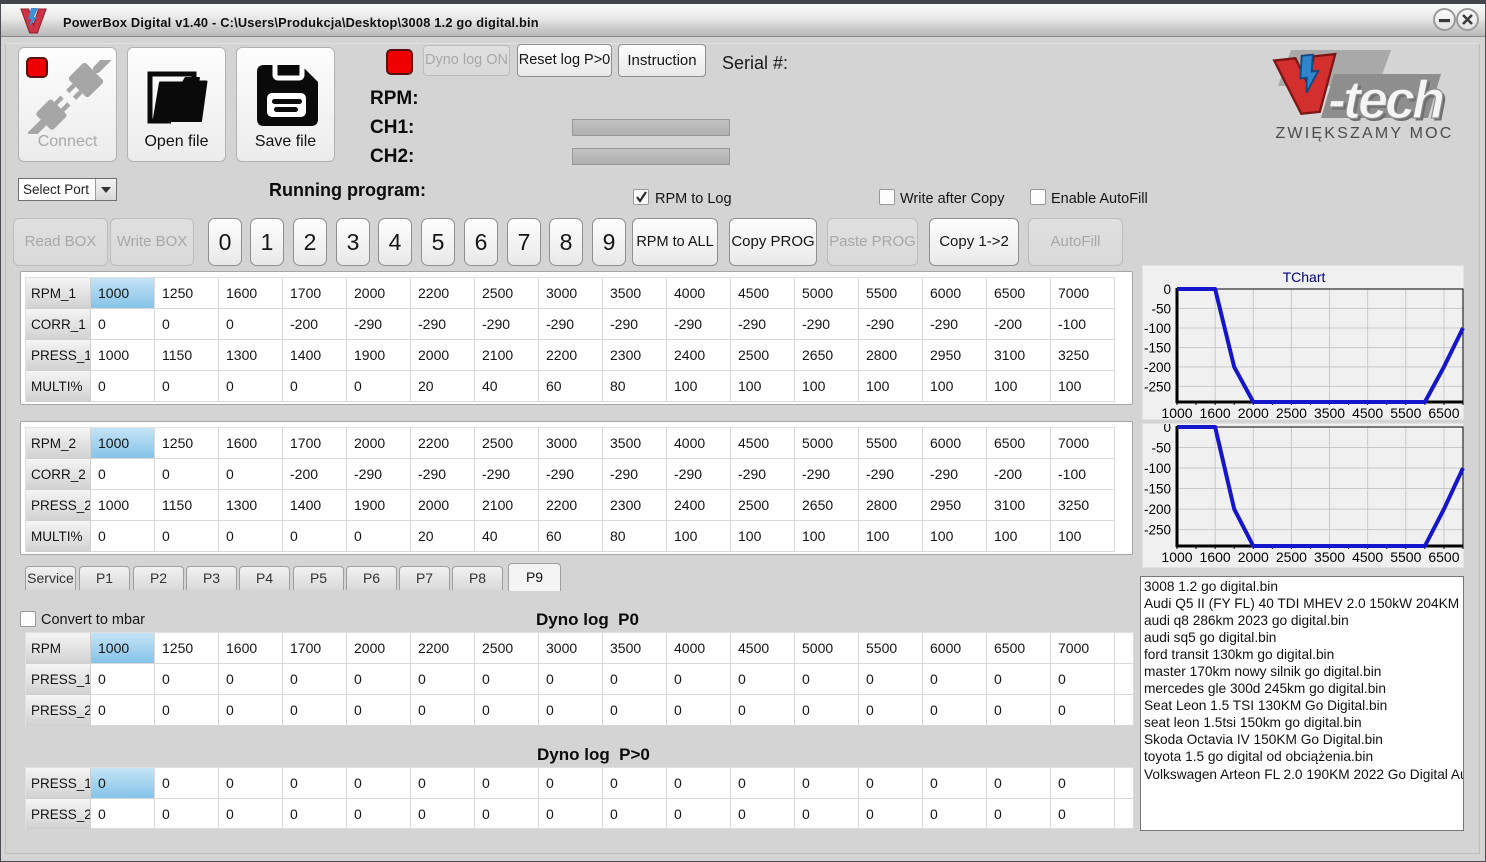 This screenshot has width=1486, height=862. Describe the element at coordinates (1385, 100) in the screenshot. I see `svg-text: -tech` at that location.